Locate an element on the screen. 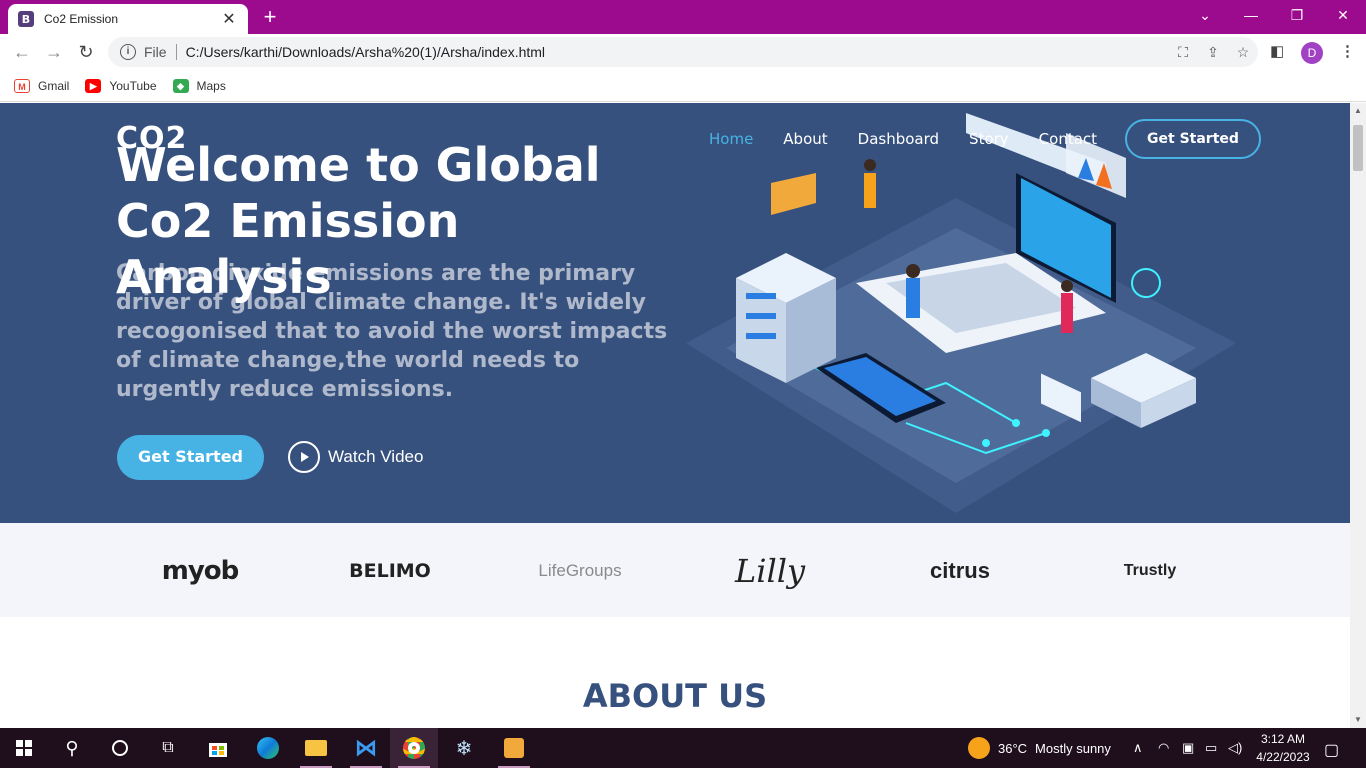 The height and width of the screenshot is (768, 1366). bookmark-star-icon: ☆ is located at coordinates (1243, 52).